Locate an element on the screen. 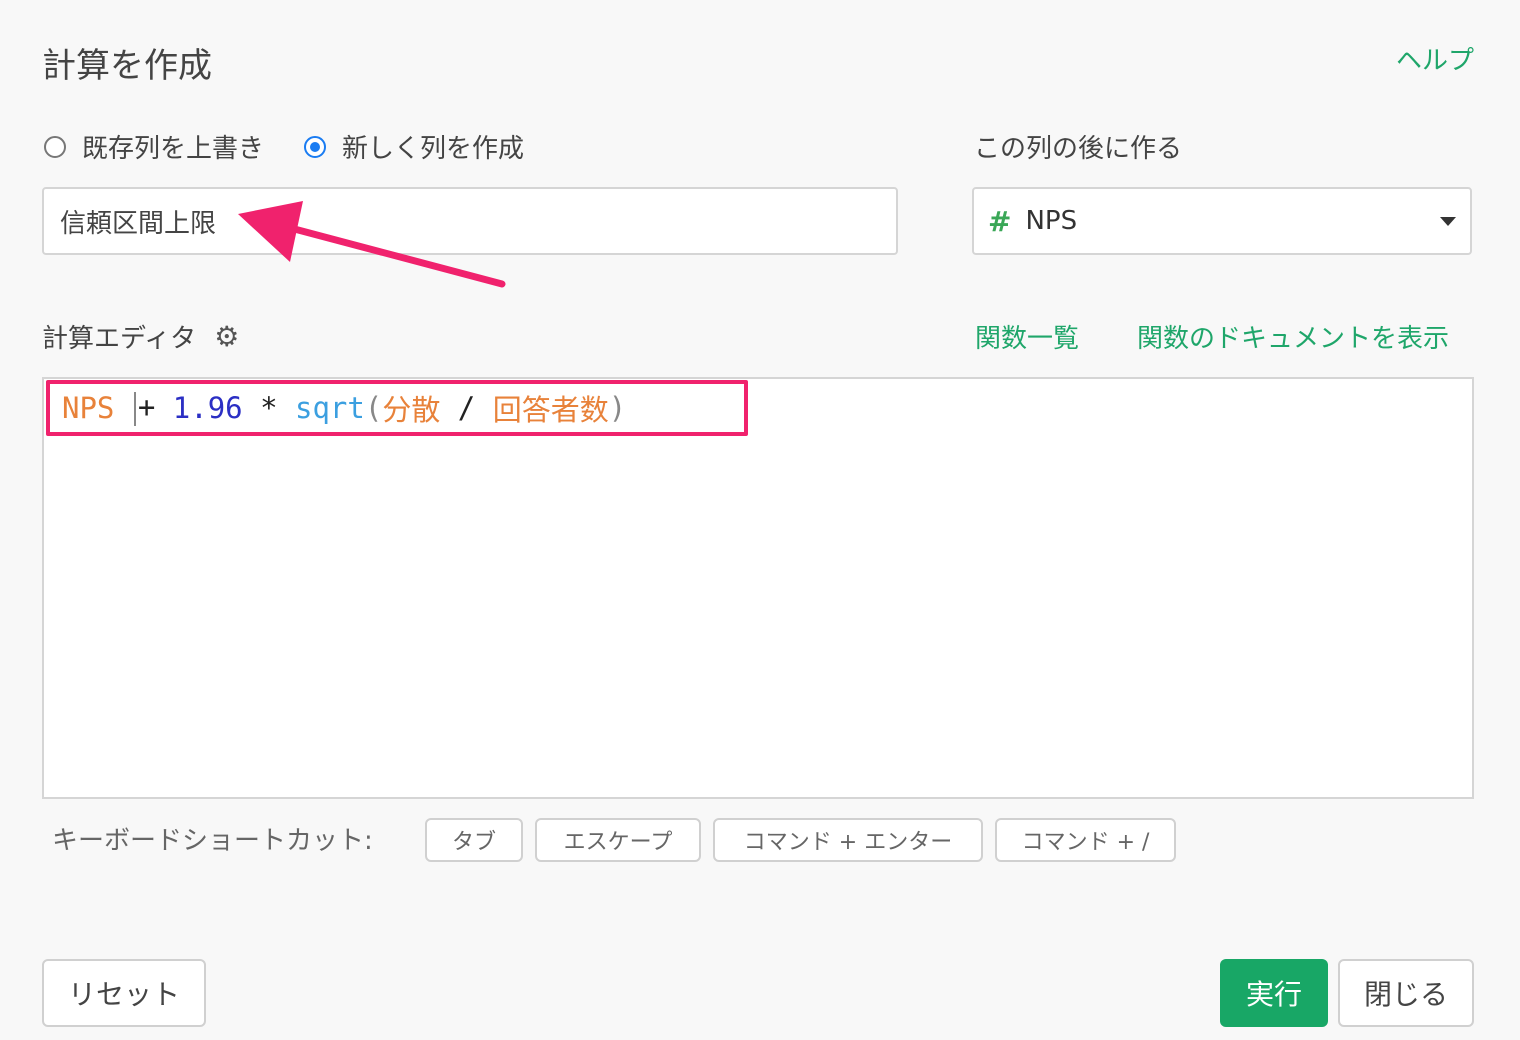 The image size is (1520, 1040). code-token: 回答者数 is located at coordinates (550, 410).